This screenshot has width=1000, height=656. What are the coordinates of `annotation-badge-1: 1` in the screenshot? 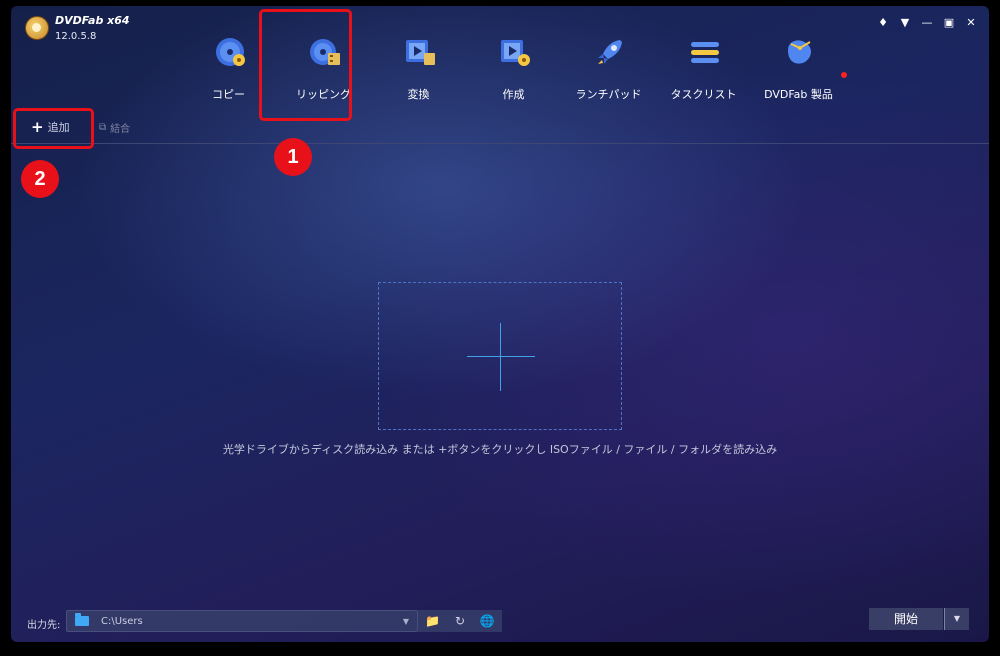 It's located at (293, 157).